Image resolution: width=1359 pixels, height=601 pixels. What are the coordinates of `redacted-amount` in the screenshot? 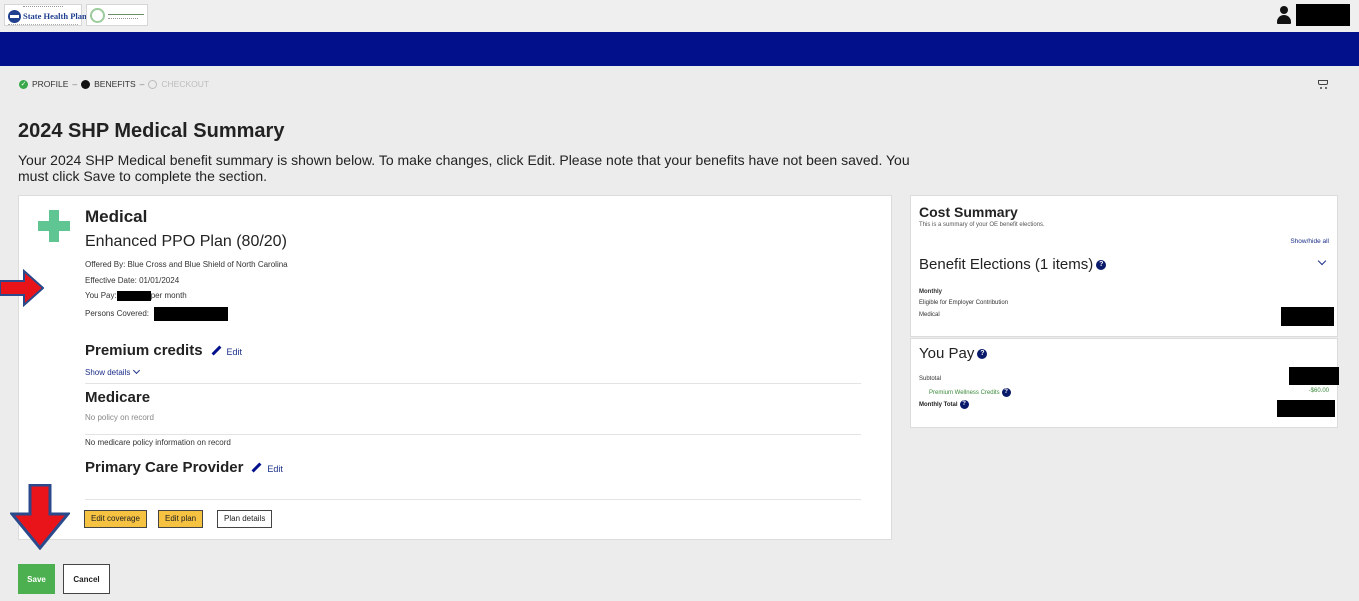 It's located at (133, 296).